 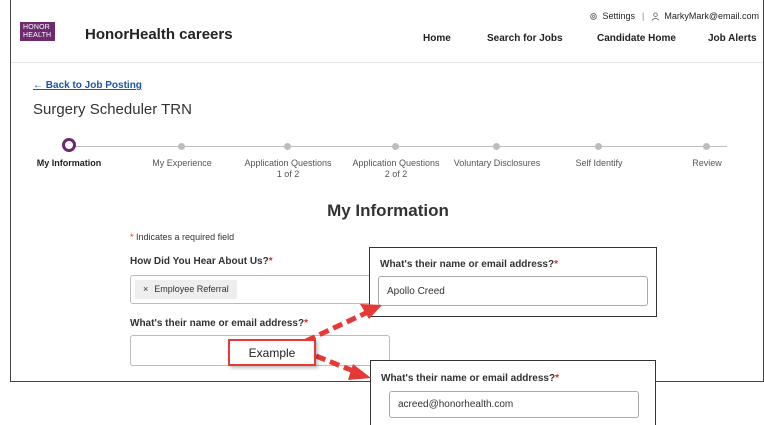 I want to click on example-label: Example, so click(x=272, y=352).